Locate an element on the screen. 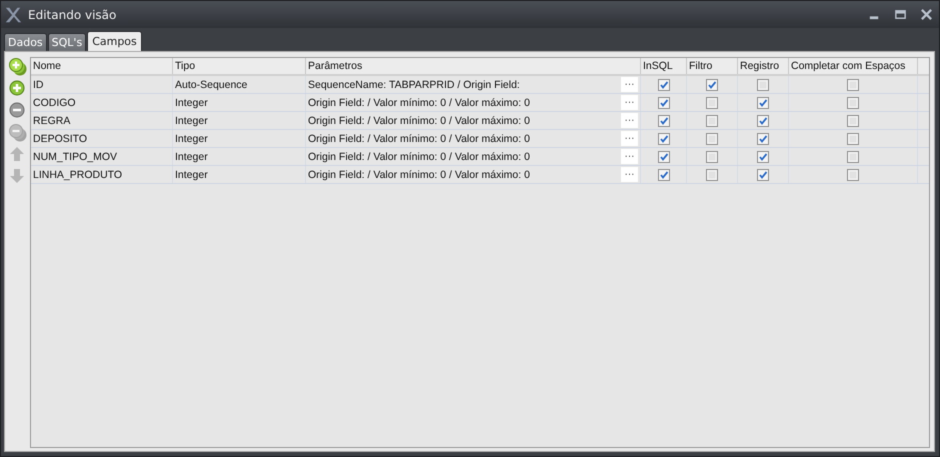 The image size is (940, 457). table-cell: LINHA_PRODUTO is located at coordinates (101, 175).